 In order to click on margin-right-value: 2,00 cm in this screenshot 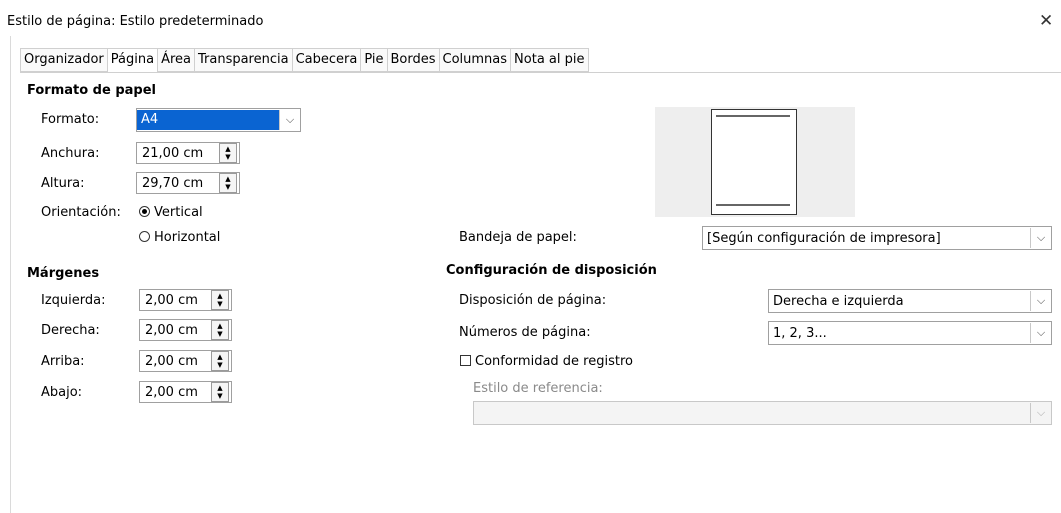, I will do `click(171, 330)`.